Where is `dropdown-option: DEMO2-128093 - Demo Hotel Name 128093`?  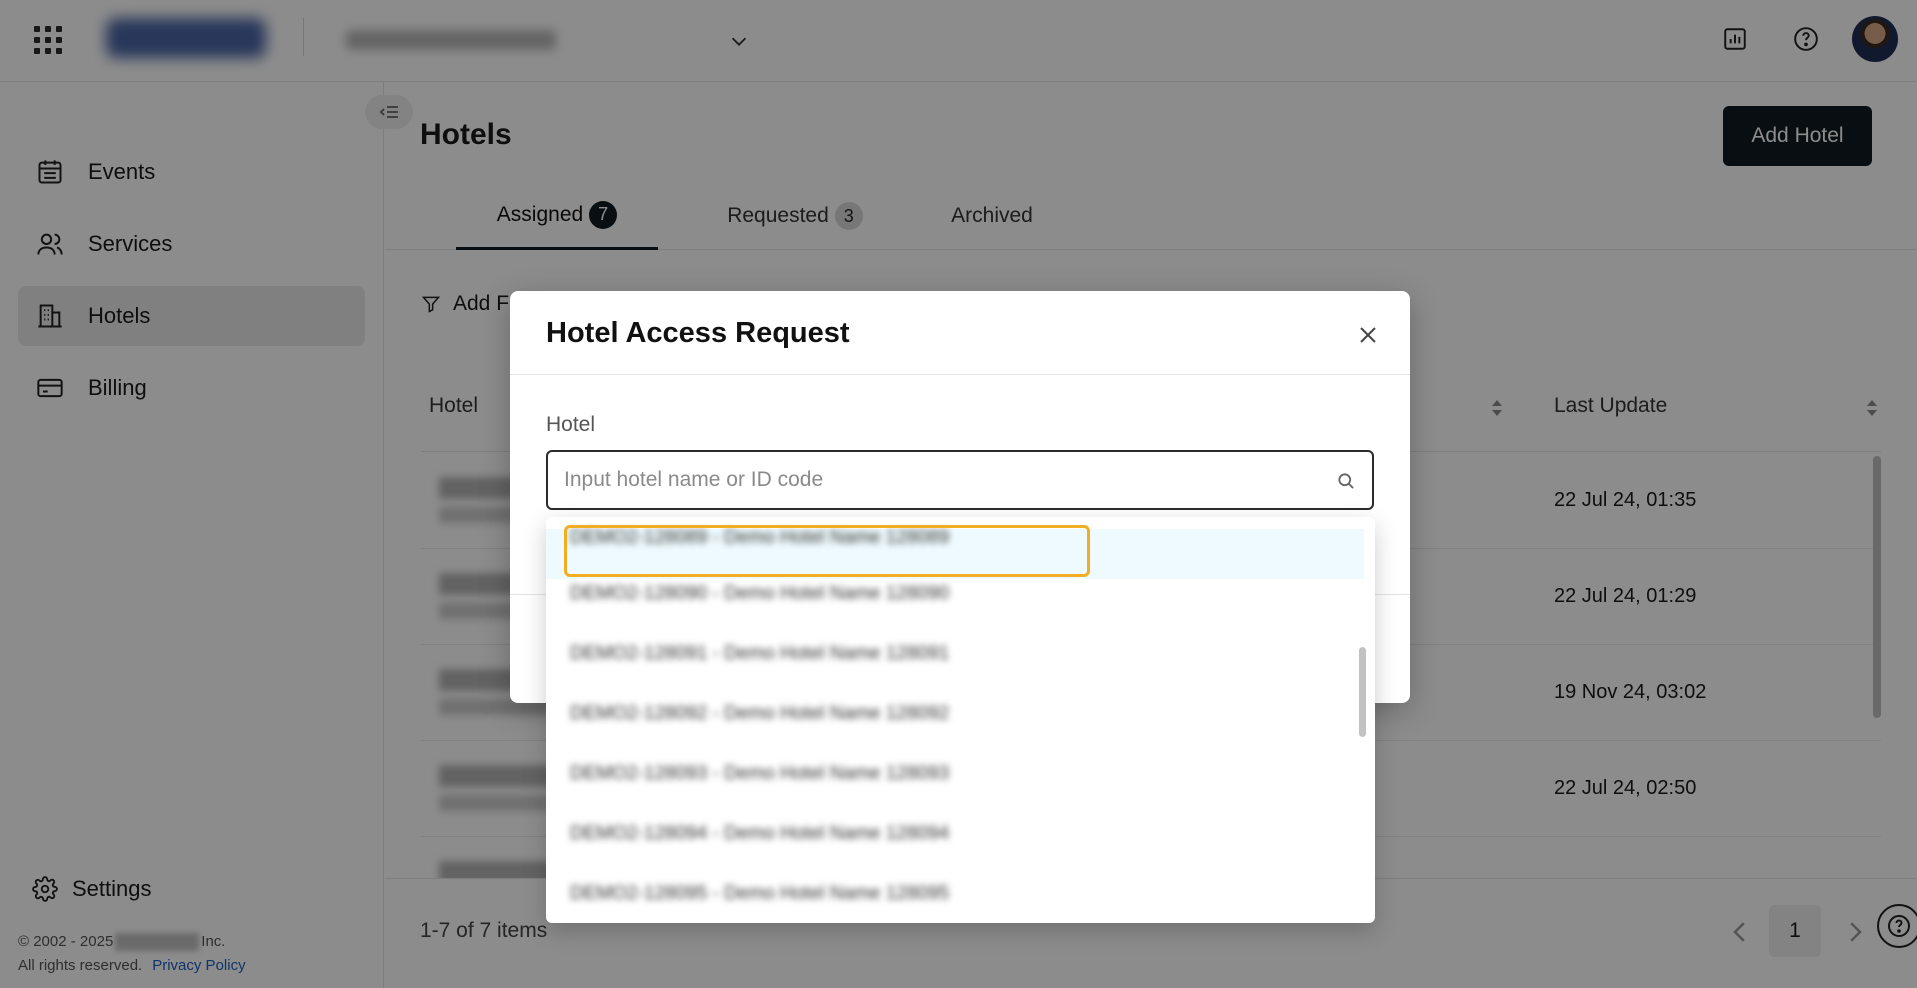 dropdown-option: DEMO2-128093 - Demo Hotel Name 128093 is located at coordinates (955, 778).